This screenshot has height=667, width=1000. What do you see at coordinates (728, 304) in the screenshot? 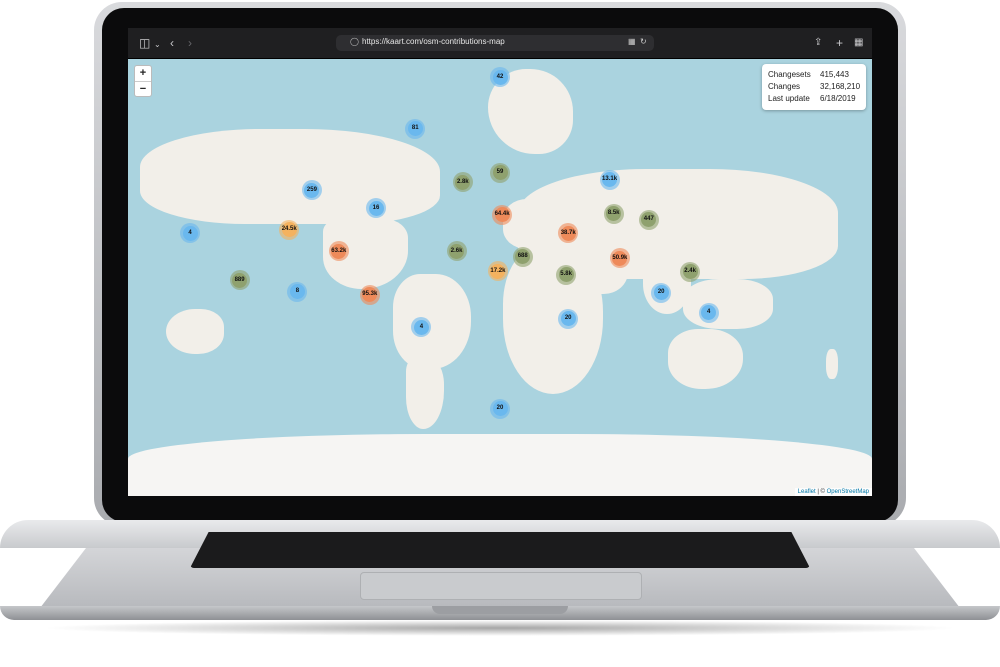
I see `southeast-asia-land` at bounding box center [728, 304].